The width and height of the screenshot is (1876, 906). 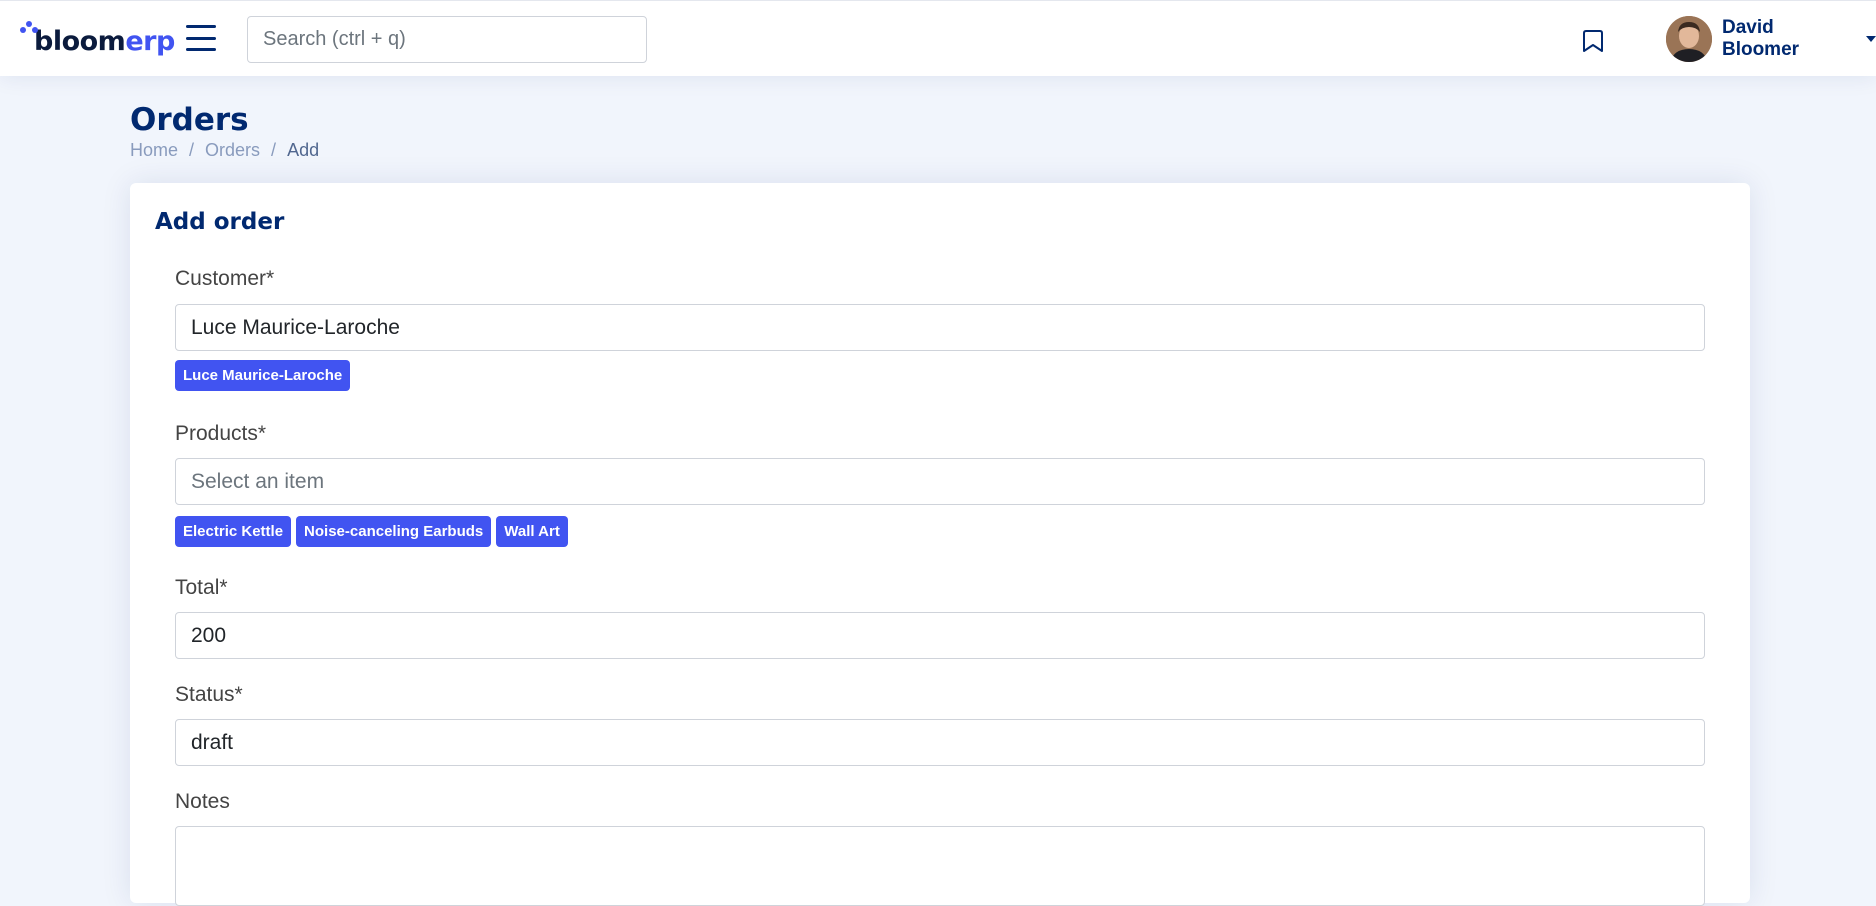 I want to click on customer-tag: Luce Maurice-Laroche, so click(x=263, y=375).